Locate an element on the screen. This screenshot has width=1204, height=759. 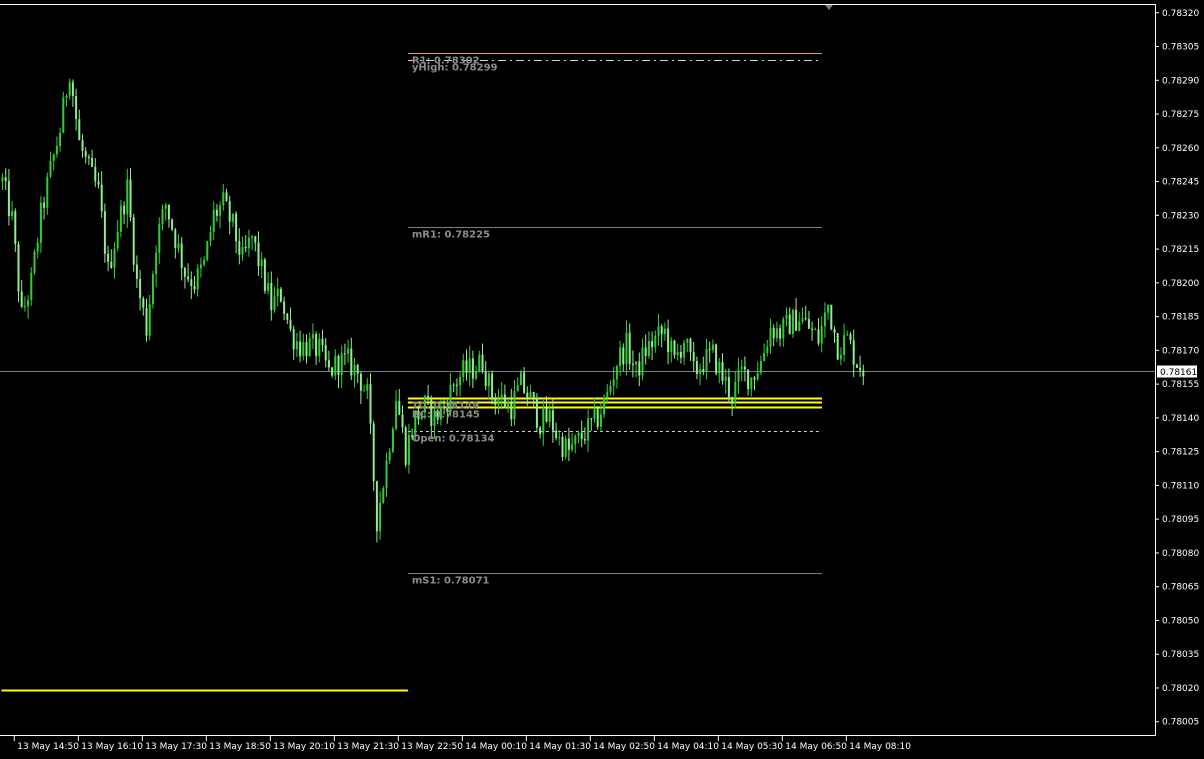
level-label-yhigh: yHigh: 0.78299 is located at coordinates (455, 68).